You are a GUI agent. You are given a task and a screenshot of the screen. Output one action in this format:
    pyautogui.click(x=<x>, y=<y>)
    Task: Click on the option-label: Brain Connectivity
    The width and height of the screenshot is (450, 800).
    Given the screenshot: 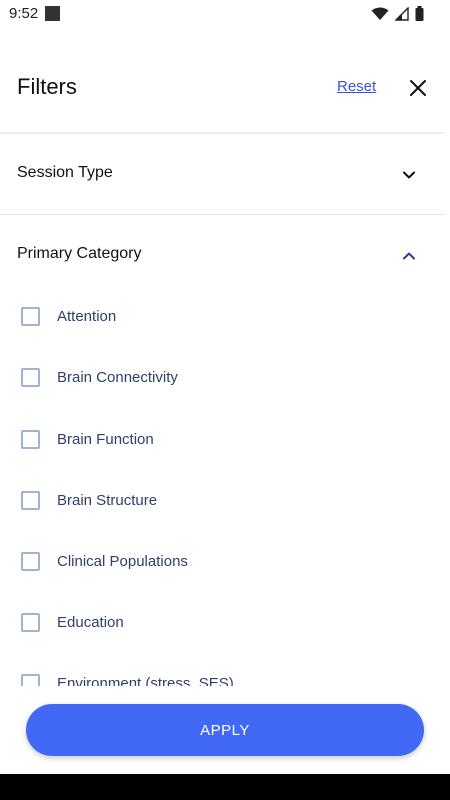 What is the action you would take?
    pyautogui.click(x=117, y=377)
    